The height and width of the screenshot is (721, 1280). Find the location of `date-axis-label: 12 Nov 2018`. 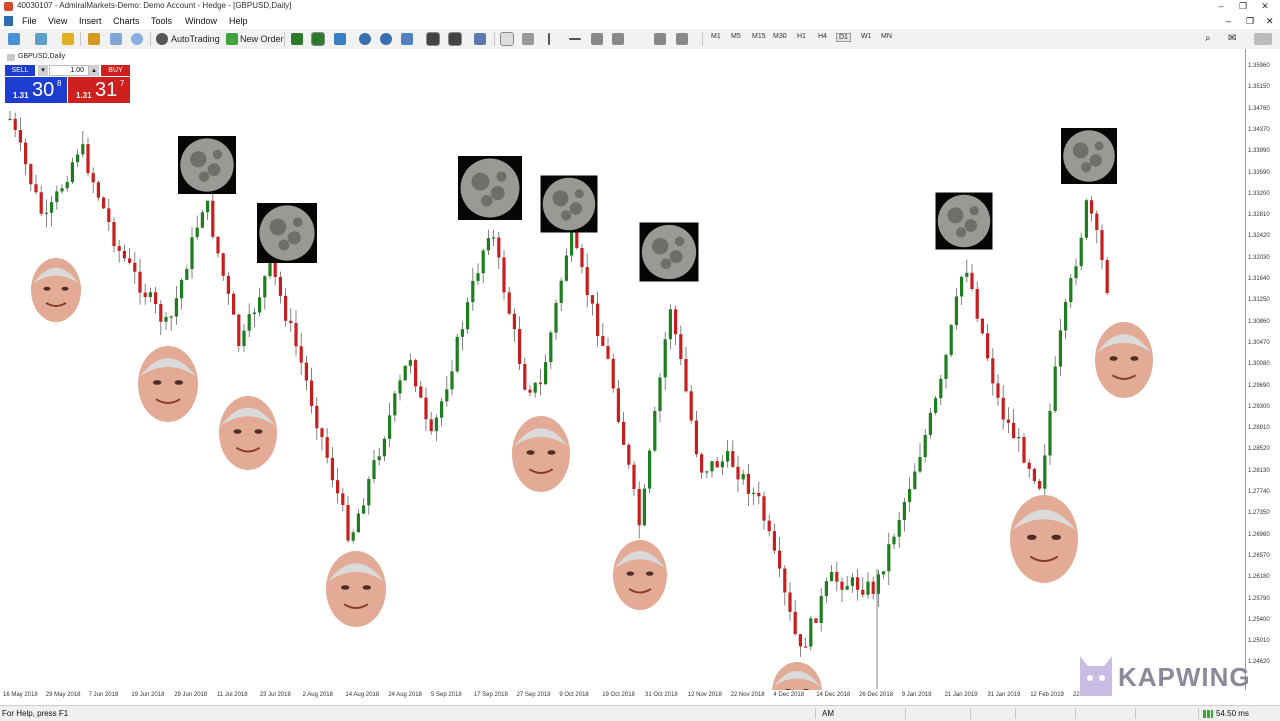

date-axis-label: 12 Nov 2018 is located at coordinates (704, 695).